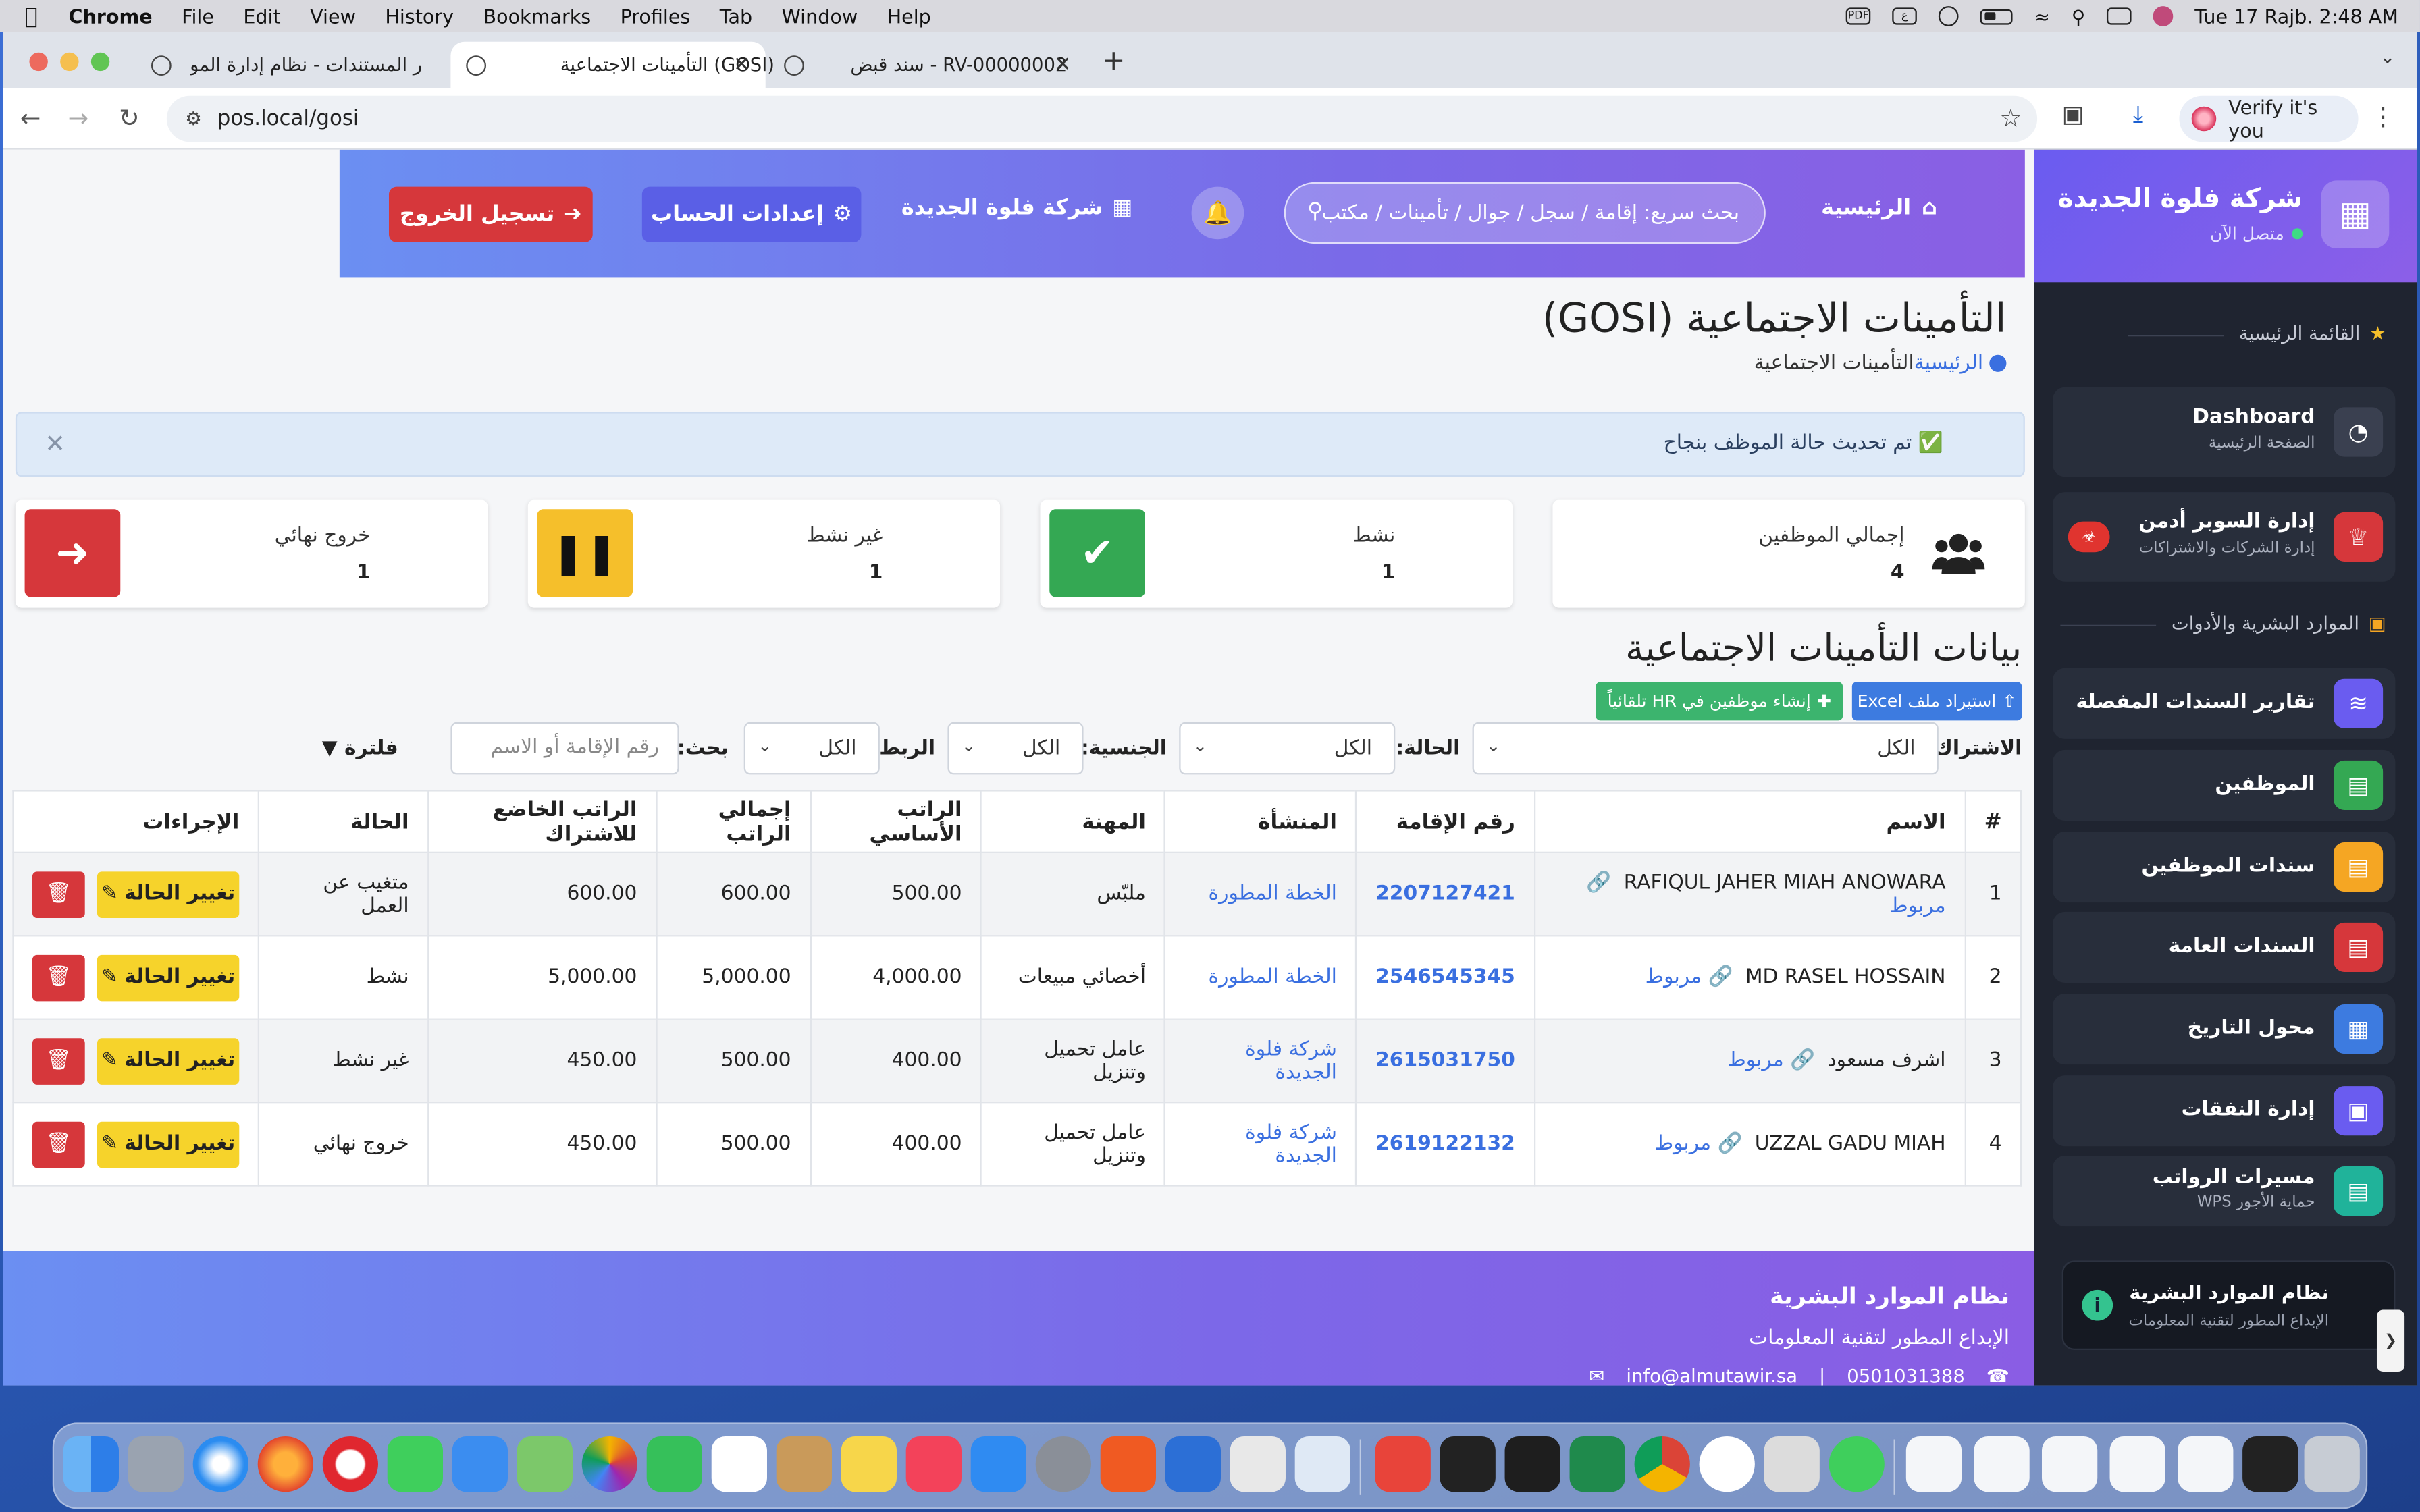  What do you see at coordinates (2078, 16) in the screenshot?
I see `spotlight-icon: ⚲` at bounding box center [2078, 16].